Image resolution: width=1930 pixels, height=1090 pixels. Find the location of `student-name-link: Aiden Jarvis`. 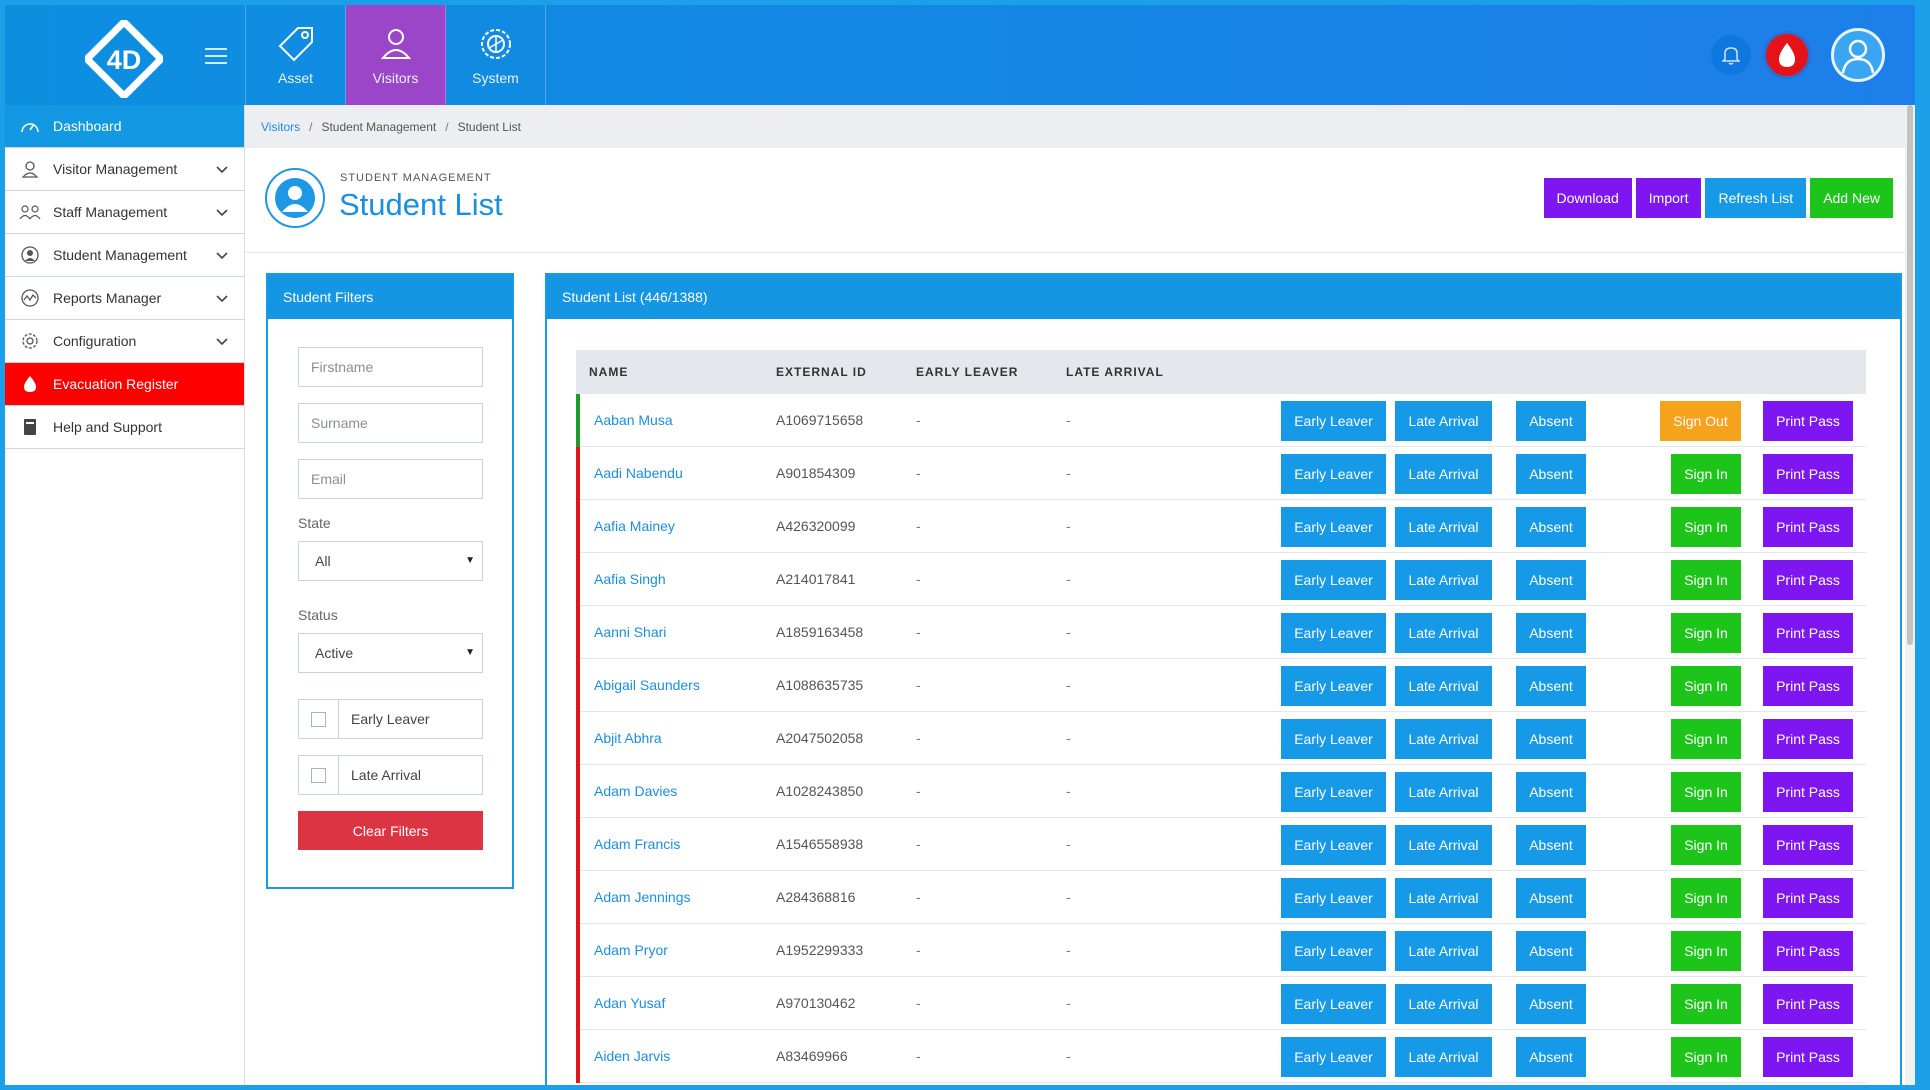

student-name-link: Aiden Jarvis is located at coordinates (632, 1056).